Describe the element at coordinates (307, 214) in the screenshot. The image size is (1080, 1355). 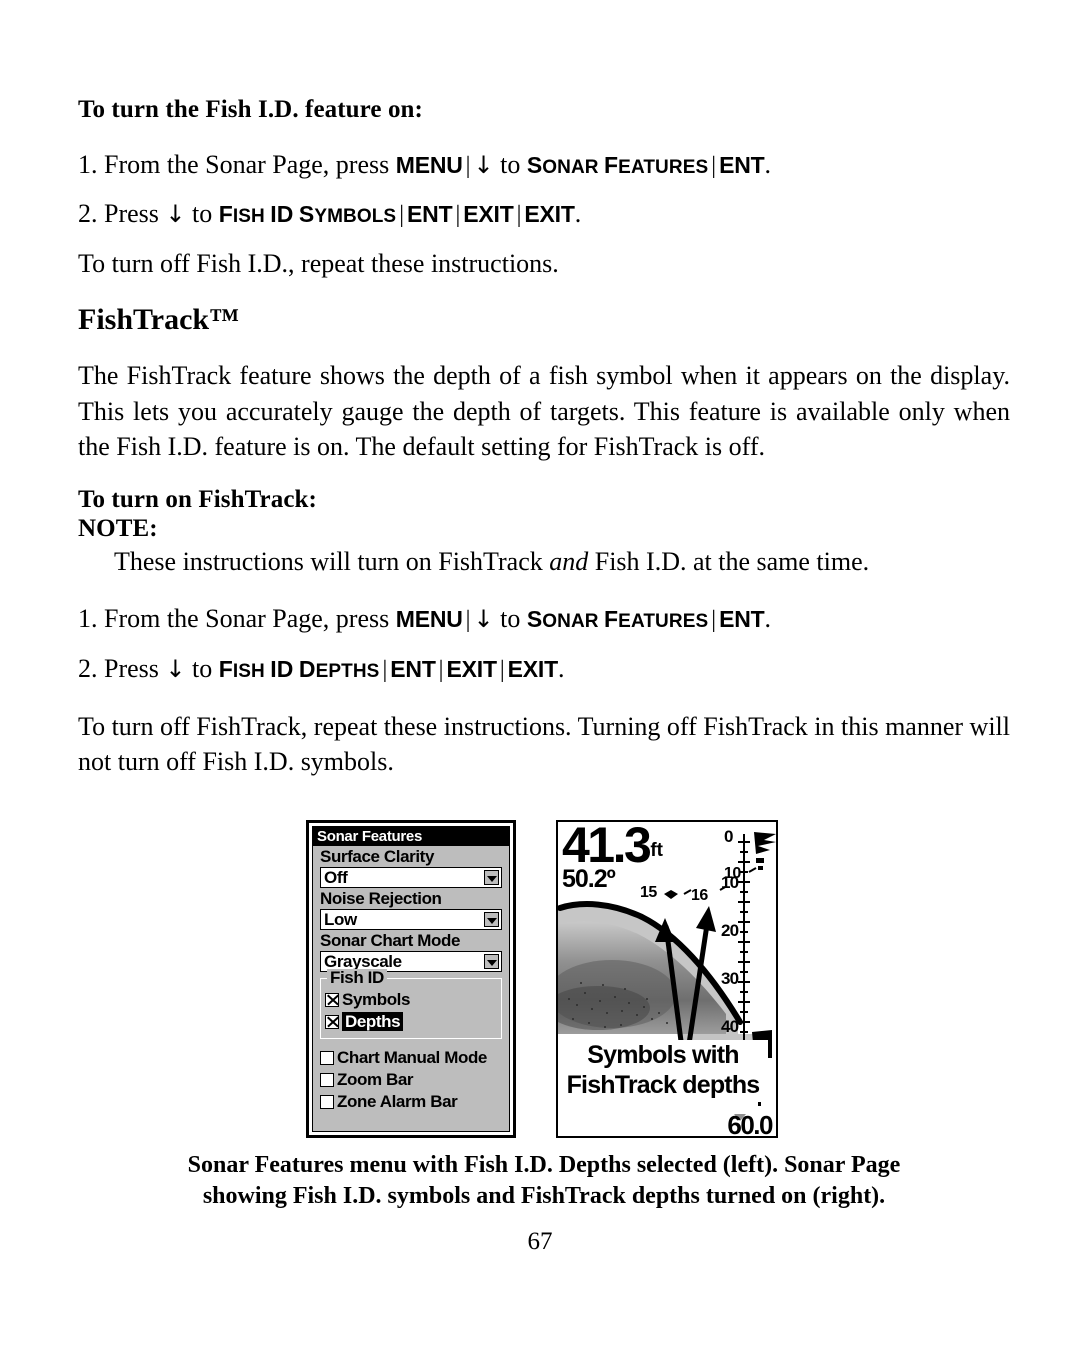
I see `menu-name-fish-id-symbols: FISH ID SYMBOLS` at that location.